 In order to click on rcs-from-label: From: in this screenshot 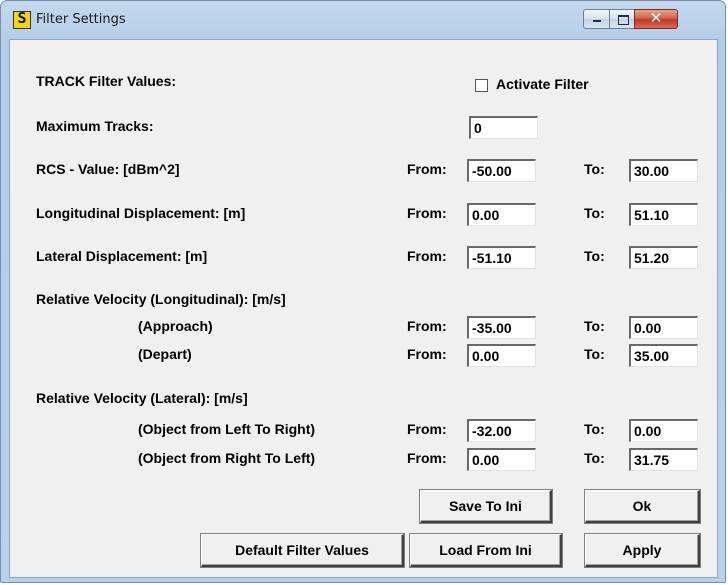, I will do `click(427, 169)`.